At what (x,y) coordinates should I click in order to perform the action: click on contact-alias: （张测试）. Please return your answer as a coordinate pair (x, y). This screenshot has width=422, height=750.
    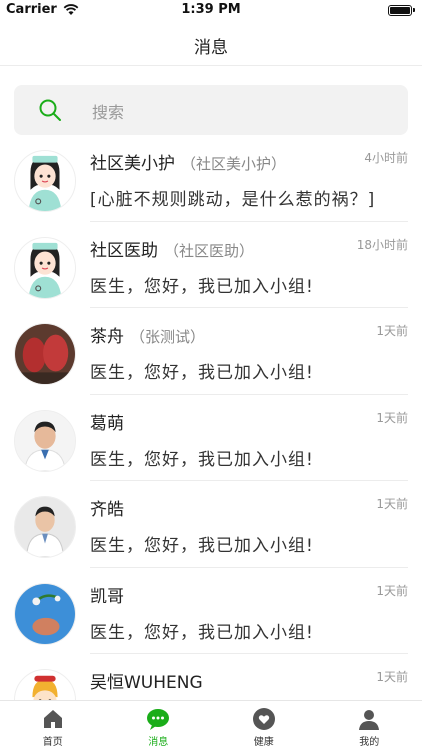
    Looking at the image, I should click on (168, 337).